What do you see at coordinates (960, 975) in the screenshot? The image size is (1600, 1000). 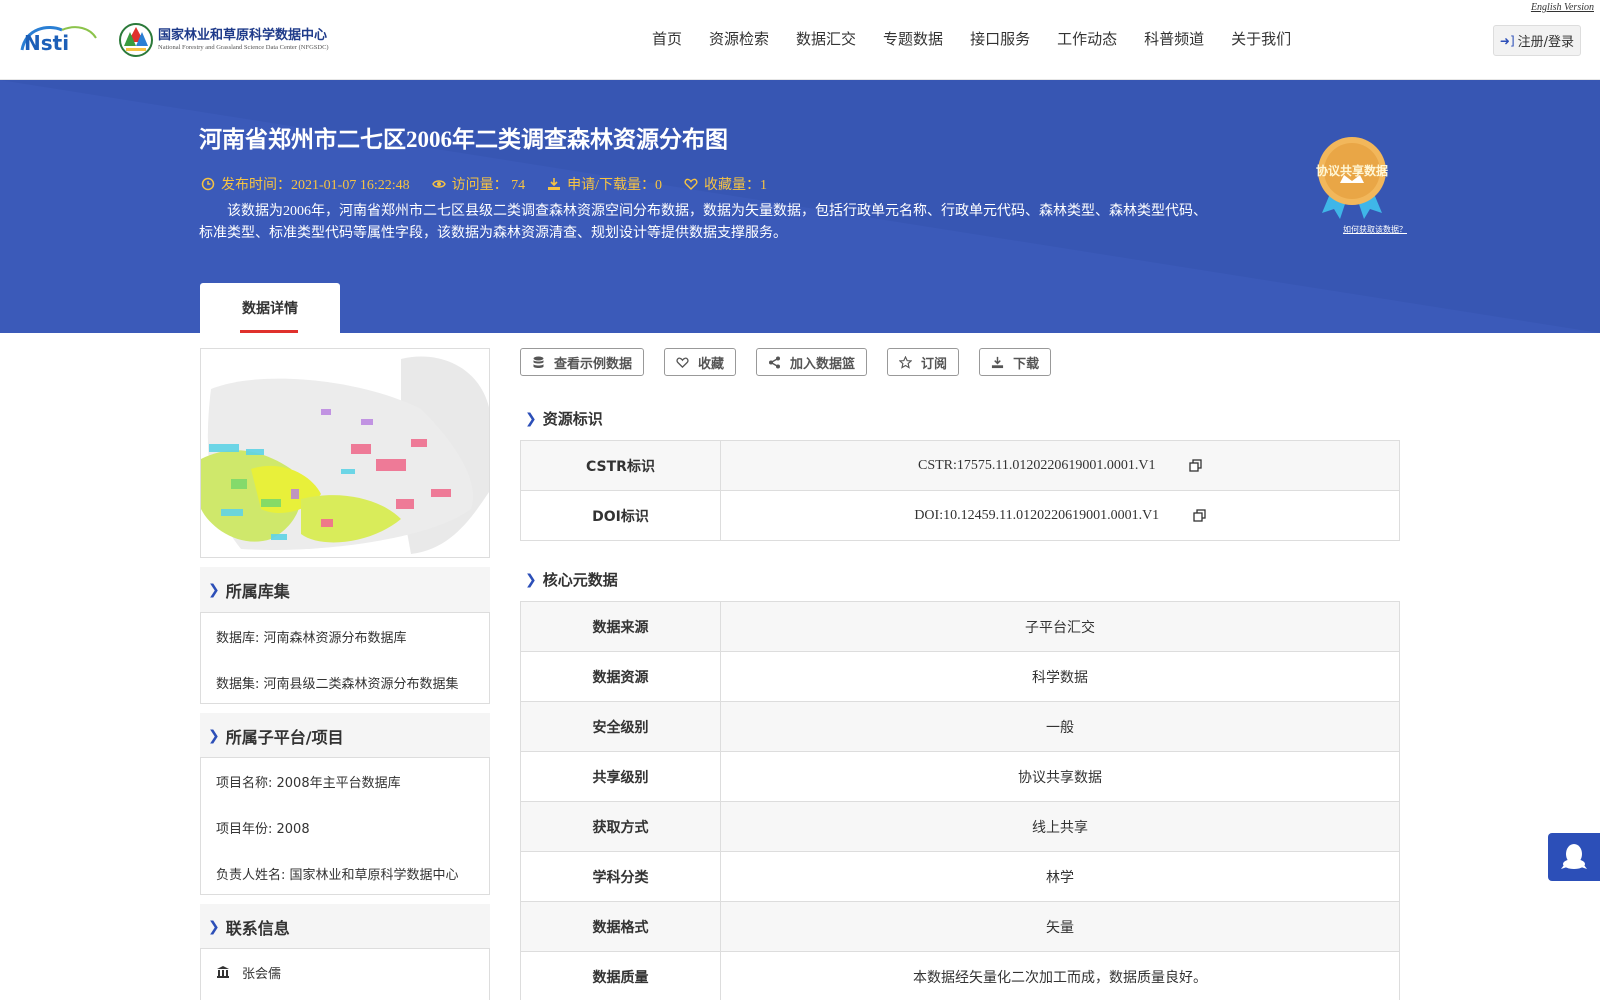 I see `table-row: 数据质量 本数据经矢量化二次加工而成，数据质量良好。` at bounding box center [960, 975].